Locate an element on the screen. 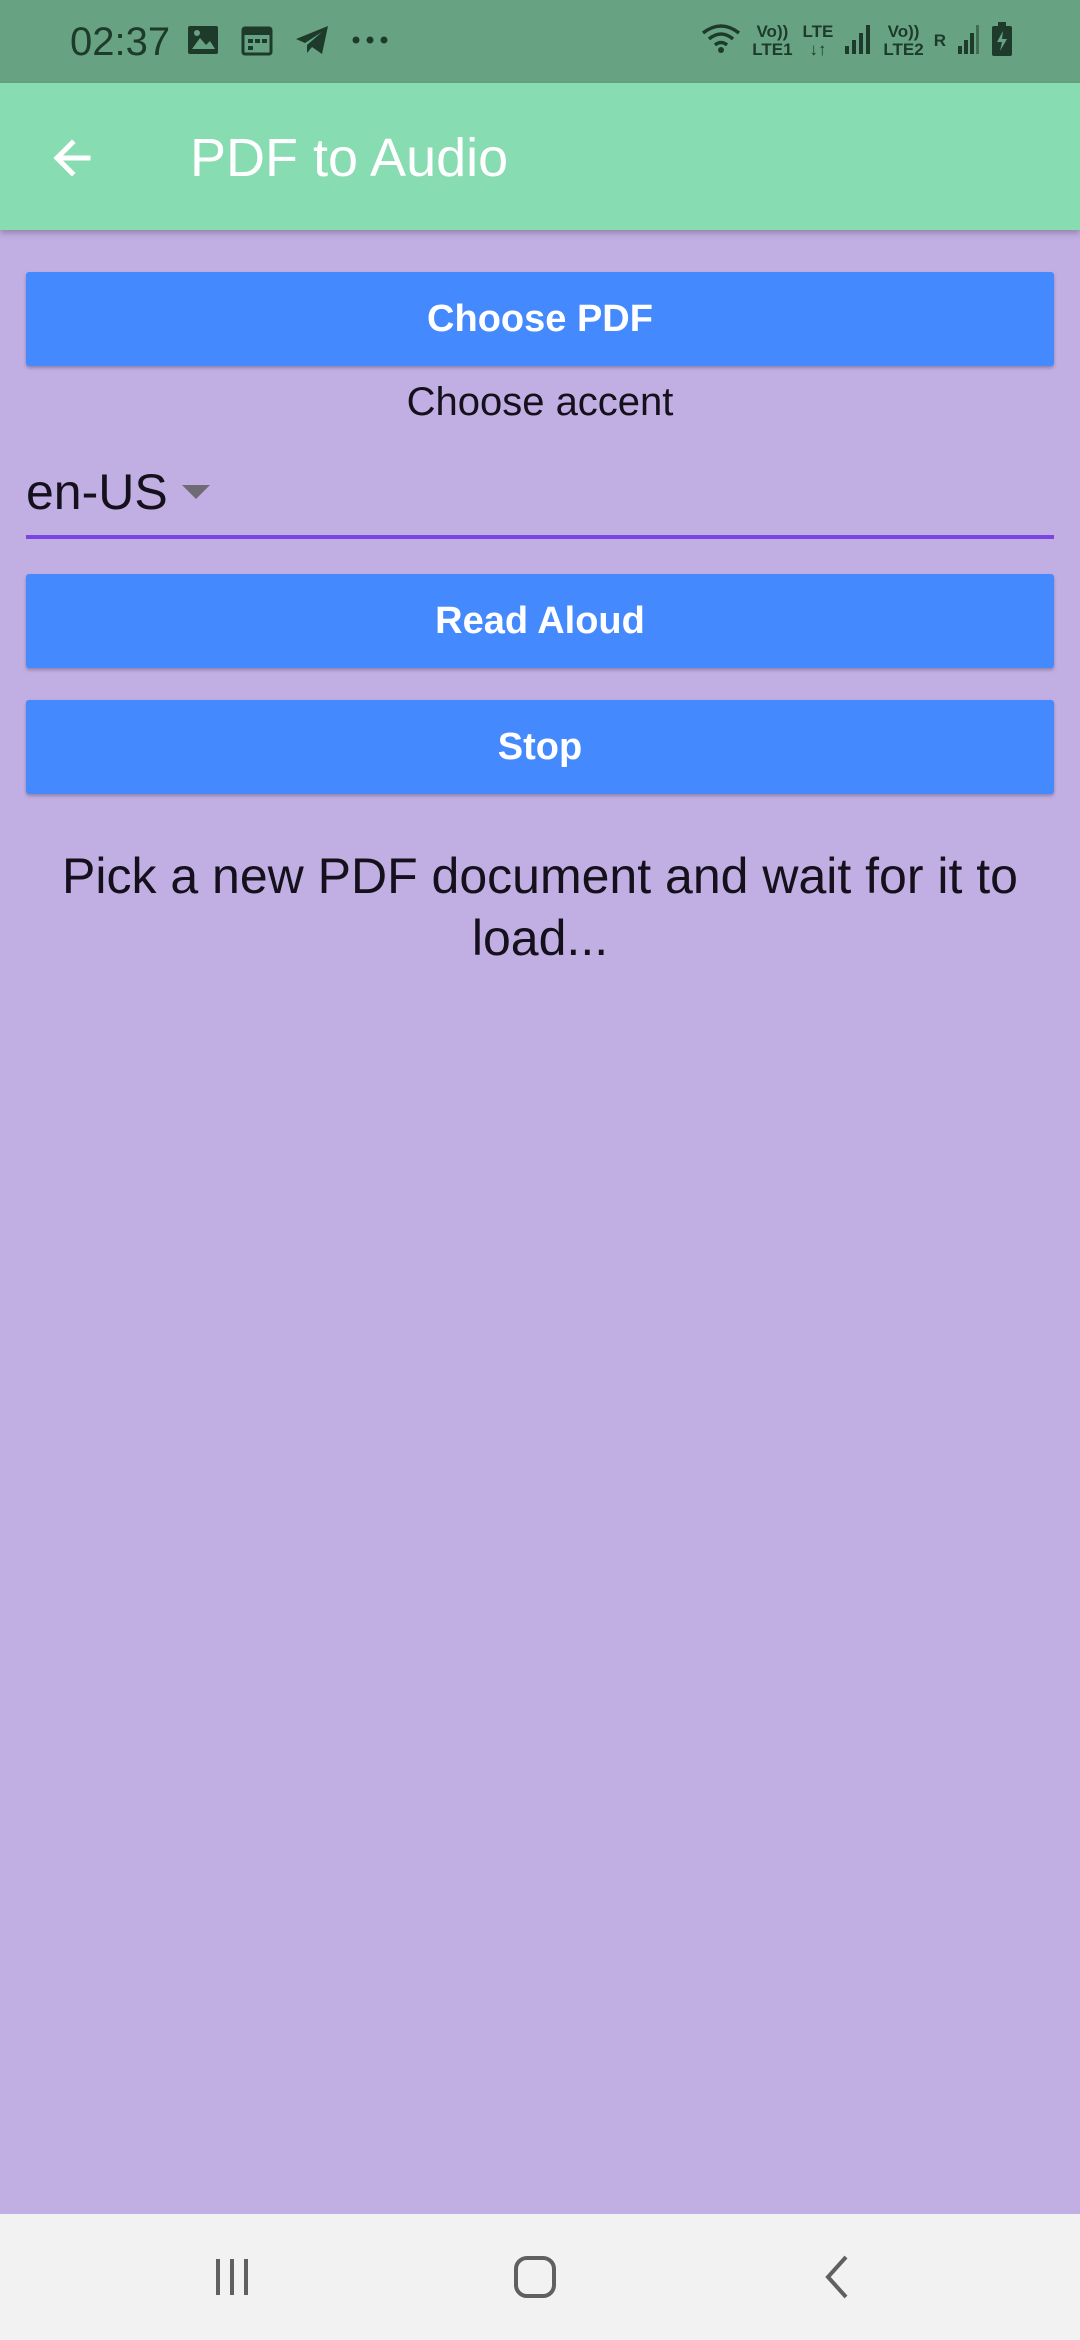 Image resolution: width=1080 pixels, height=2340 pixels. page-title: PDF to Audio is located at coordinates (349, 158).